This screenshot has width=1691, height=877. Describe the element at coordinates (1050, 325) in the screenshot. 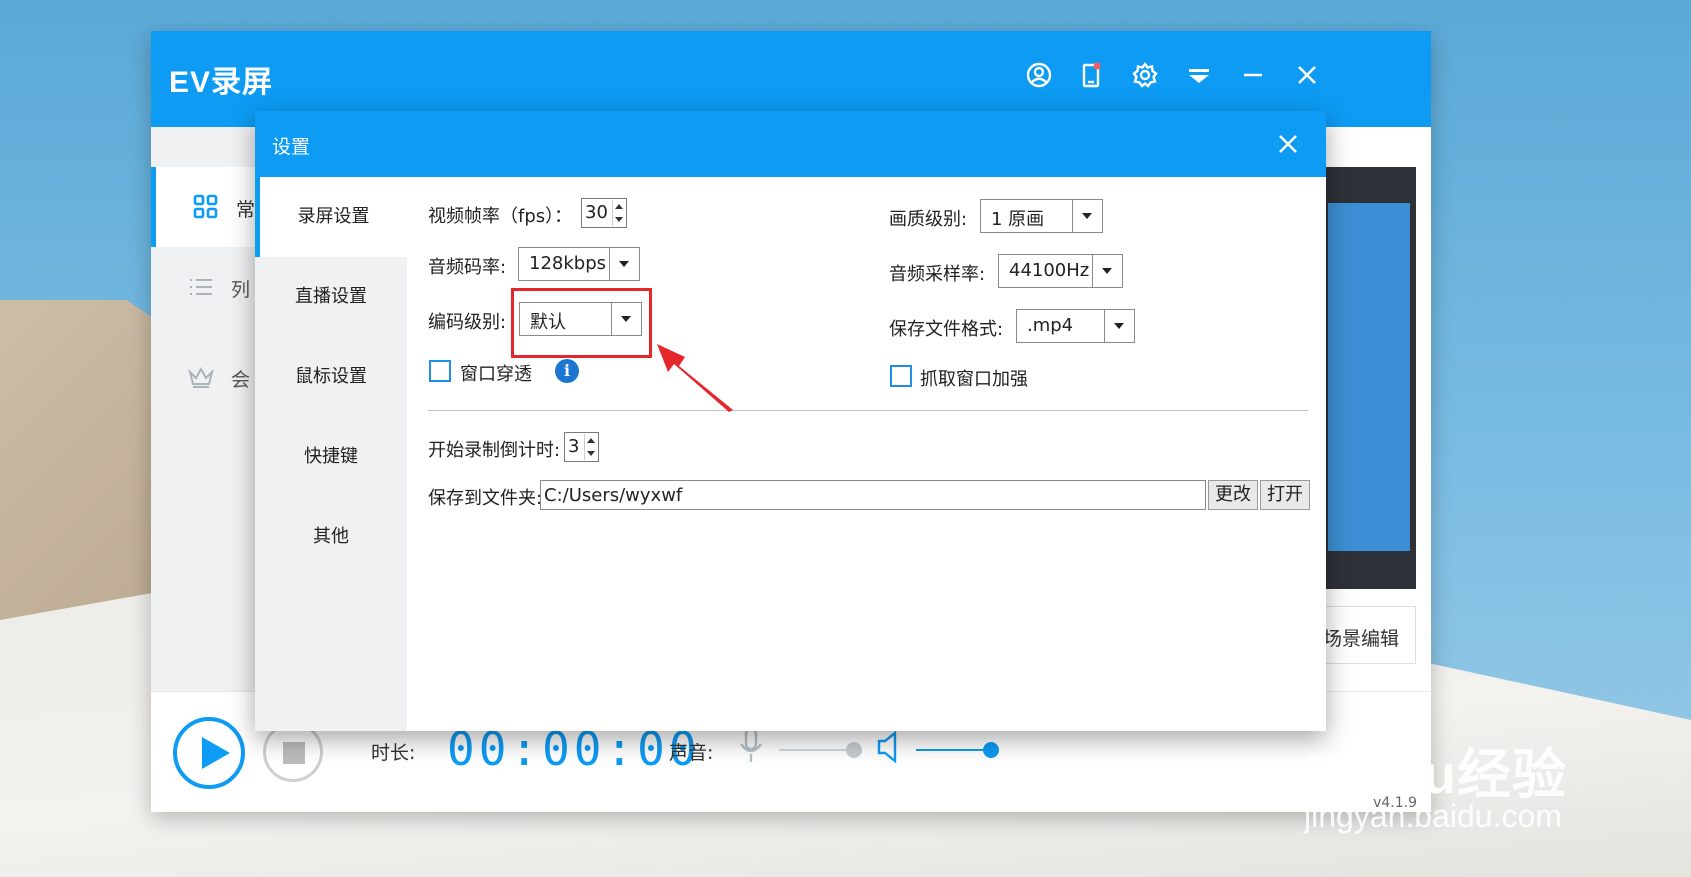

I see `file-format-value: .mp4` at that location.